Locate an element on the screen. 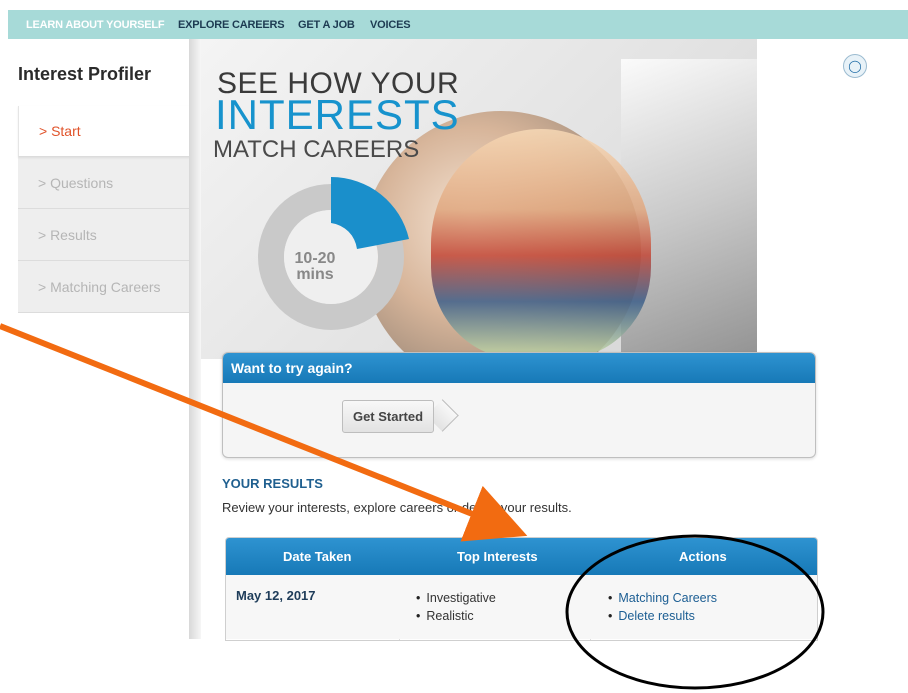 The width and height of the screenshot is (908, 693). nav-explore-careers: EXPLORE CAREERS is located at coordinates (231, 25).